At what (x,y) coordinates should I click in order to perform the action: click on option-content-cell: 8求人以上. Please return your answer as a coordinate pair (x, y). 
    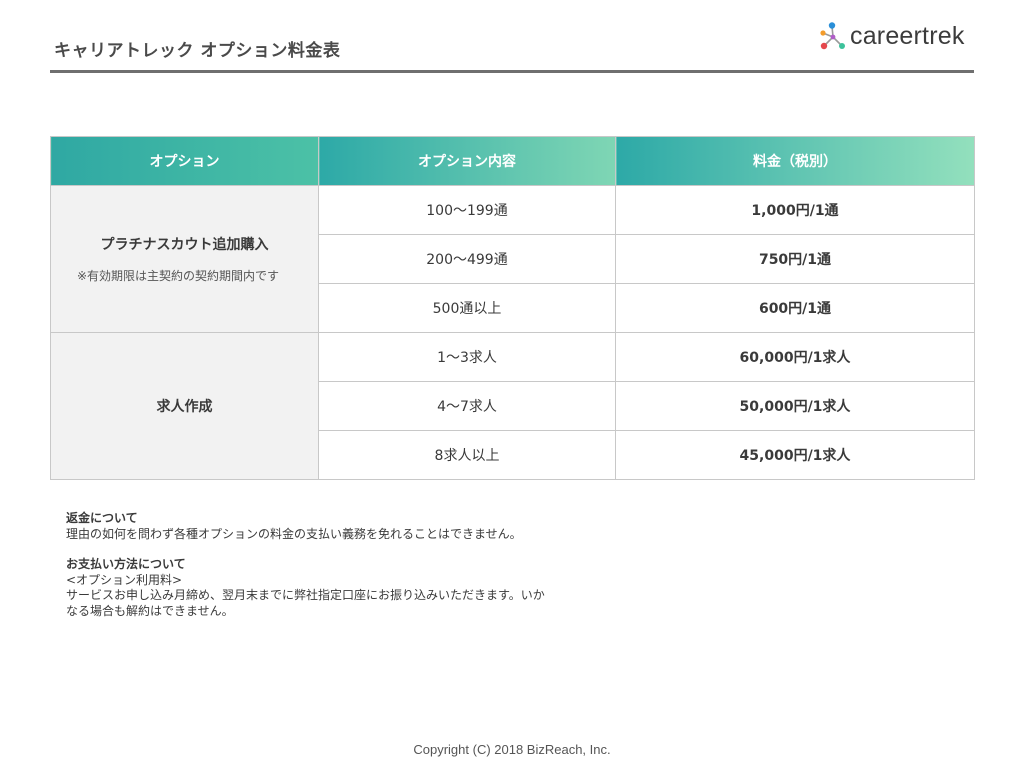
    Looking at the image, I should click on (467, 455).